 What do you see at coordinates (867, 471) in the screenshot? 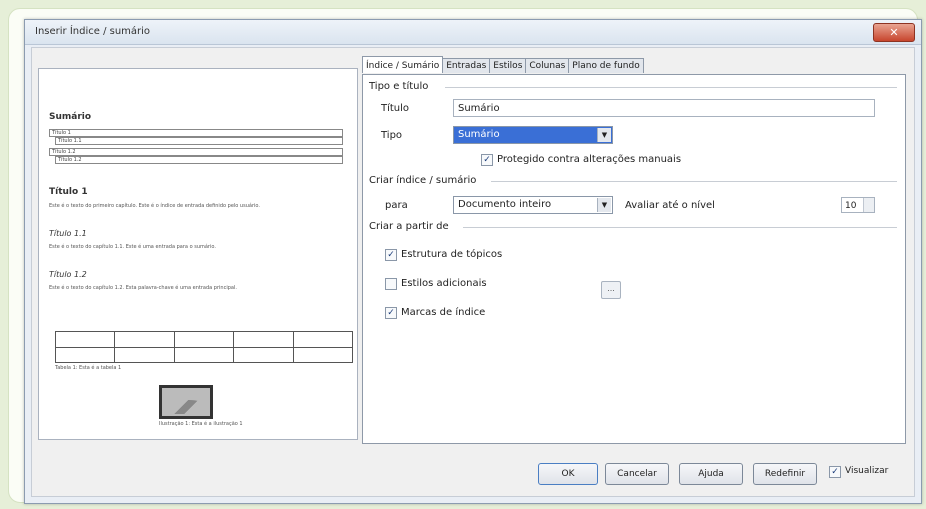
I see `preview-label: Visualizar` at bounding box center [867, 471].